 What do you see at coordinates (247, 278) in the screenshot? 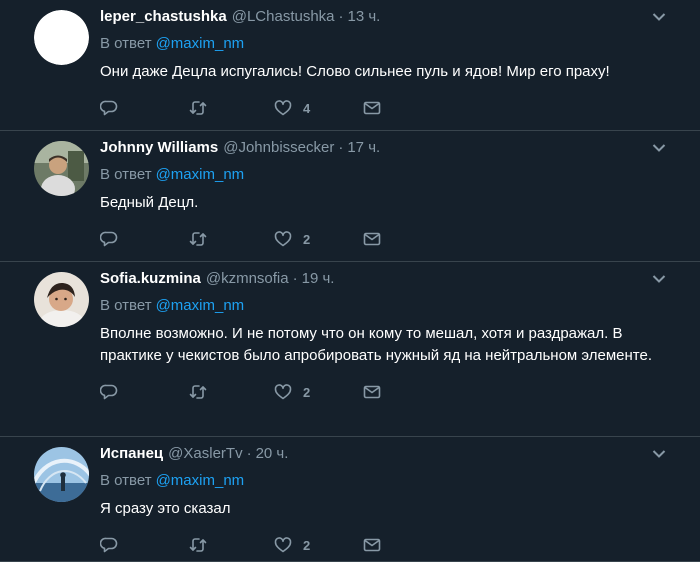
I see `author-handle: @kzmnsofia` at bounding box center [247, 278].